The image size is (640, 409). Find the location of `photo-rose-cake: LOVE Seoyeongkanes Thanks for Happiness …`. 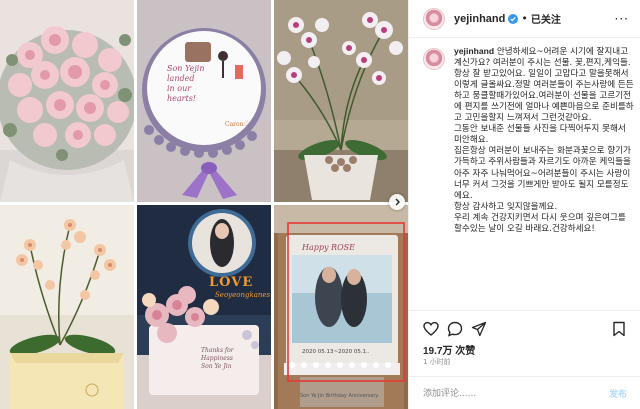

photo-rose-cake: LOVE Seoyeongkanes Thanks for Happiness … is located at coordinates (204, 307).